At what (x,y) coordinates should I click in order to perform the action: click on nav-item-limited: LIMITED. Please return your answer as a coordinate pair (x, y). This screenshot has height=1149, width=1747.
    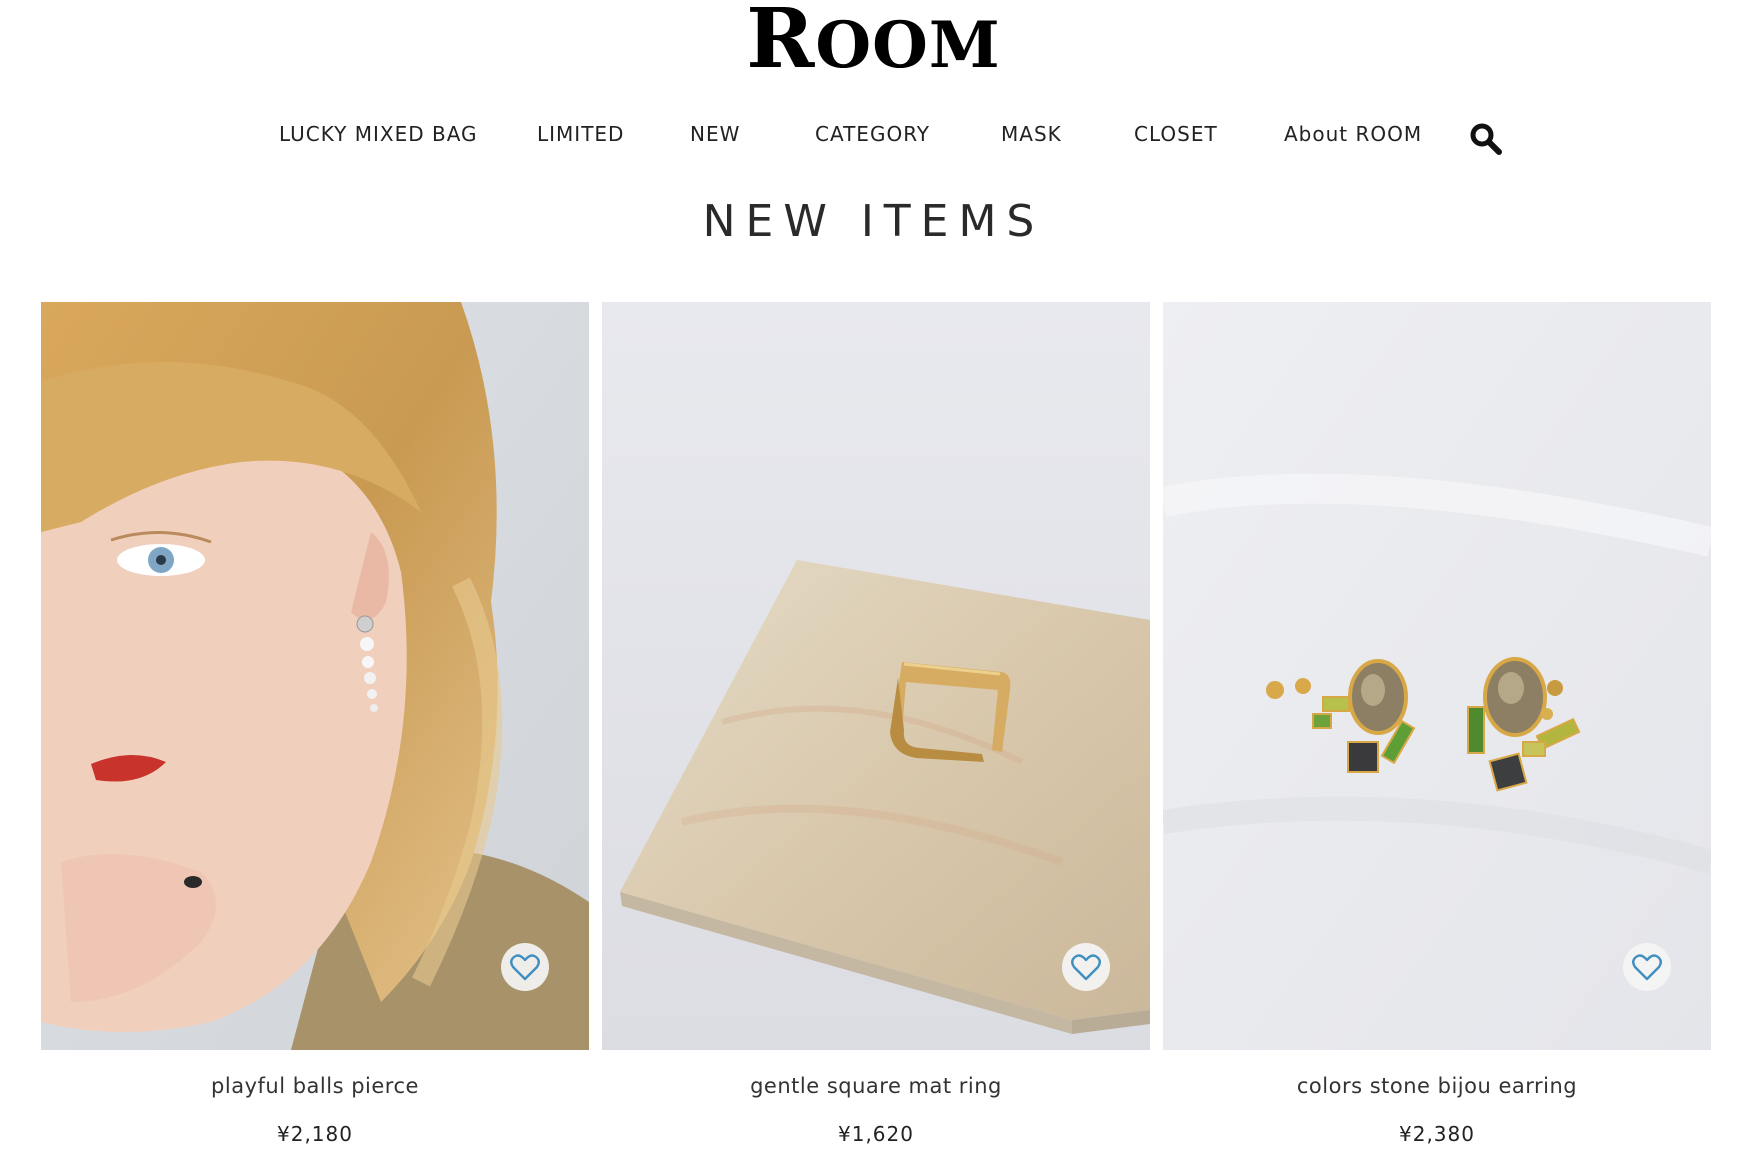
    Looking at the image, I should click on (580, 134).